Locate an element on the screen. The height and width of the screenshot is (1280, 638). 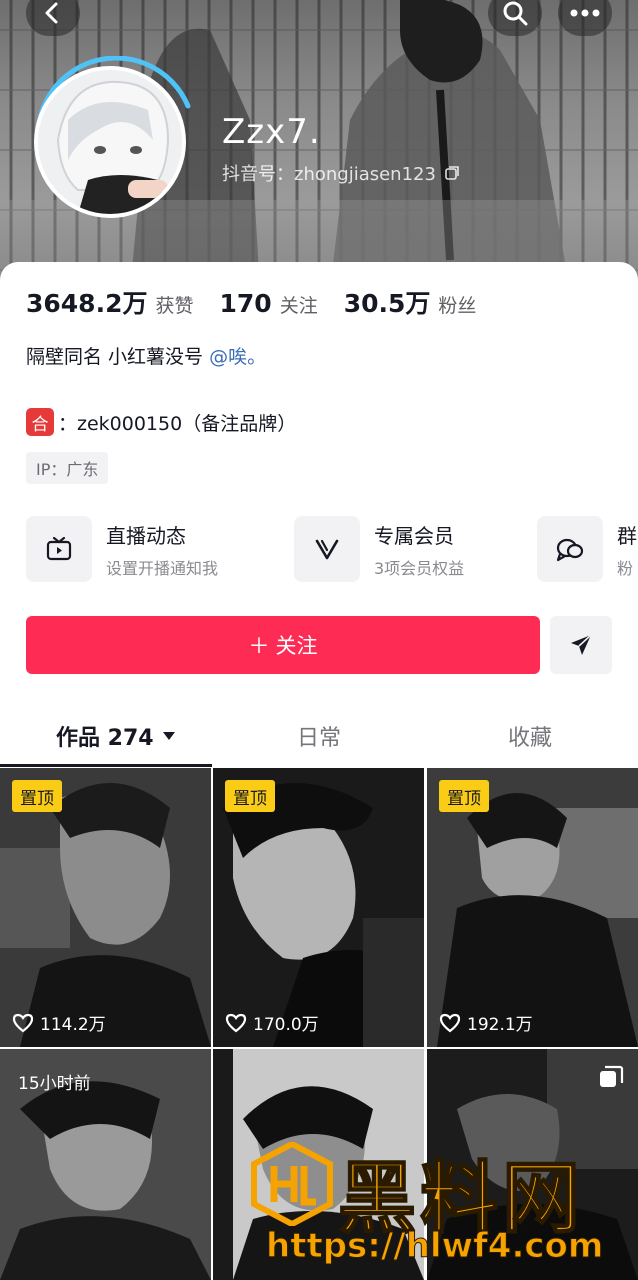
following-count: 170 is located at coordinates (246, 303).